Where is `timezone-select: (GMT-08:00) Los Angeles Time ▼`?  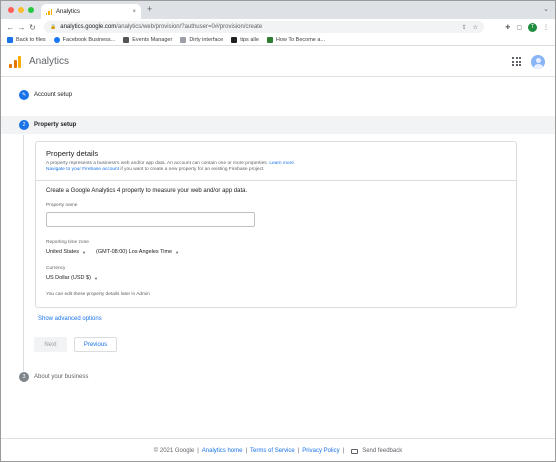
timezone-select: (GMT-08:00) Los Angeles Time ▼ is located at coordinates (137, 252).